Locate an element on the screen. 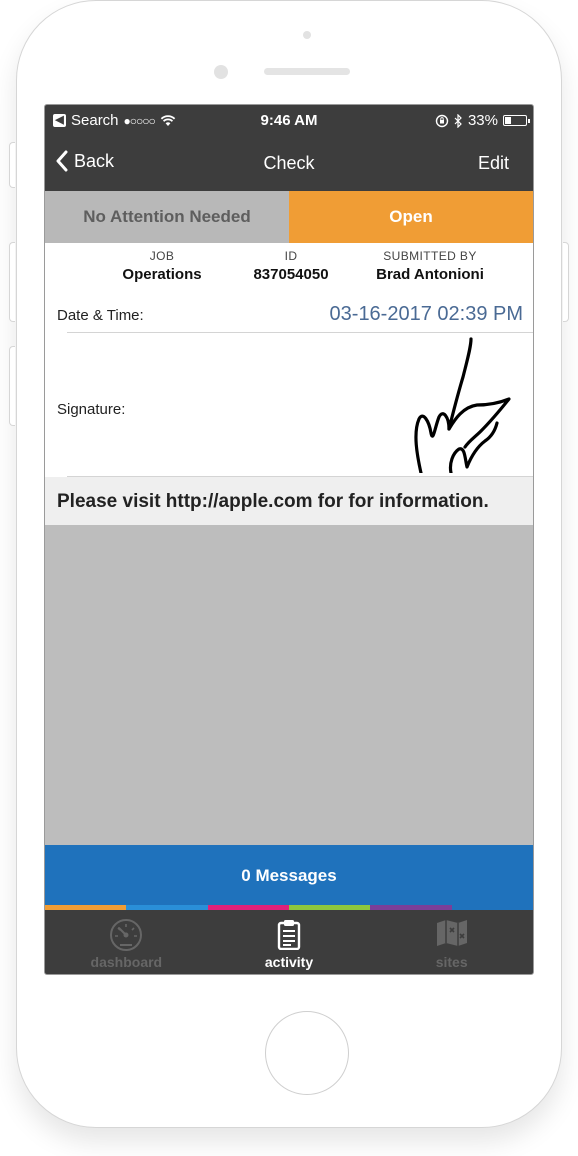 This screenshot has width=578, height=1156. tab-sites: sites is located at coordinates (451, 942).